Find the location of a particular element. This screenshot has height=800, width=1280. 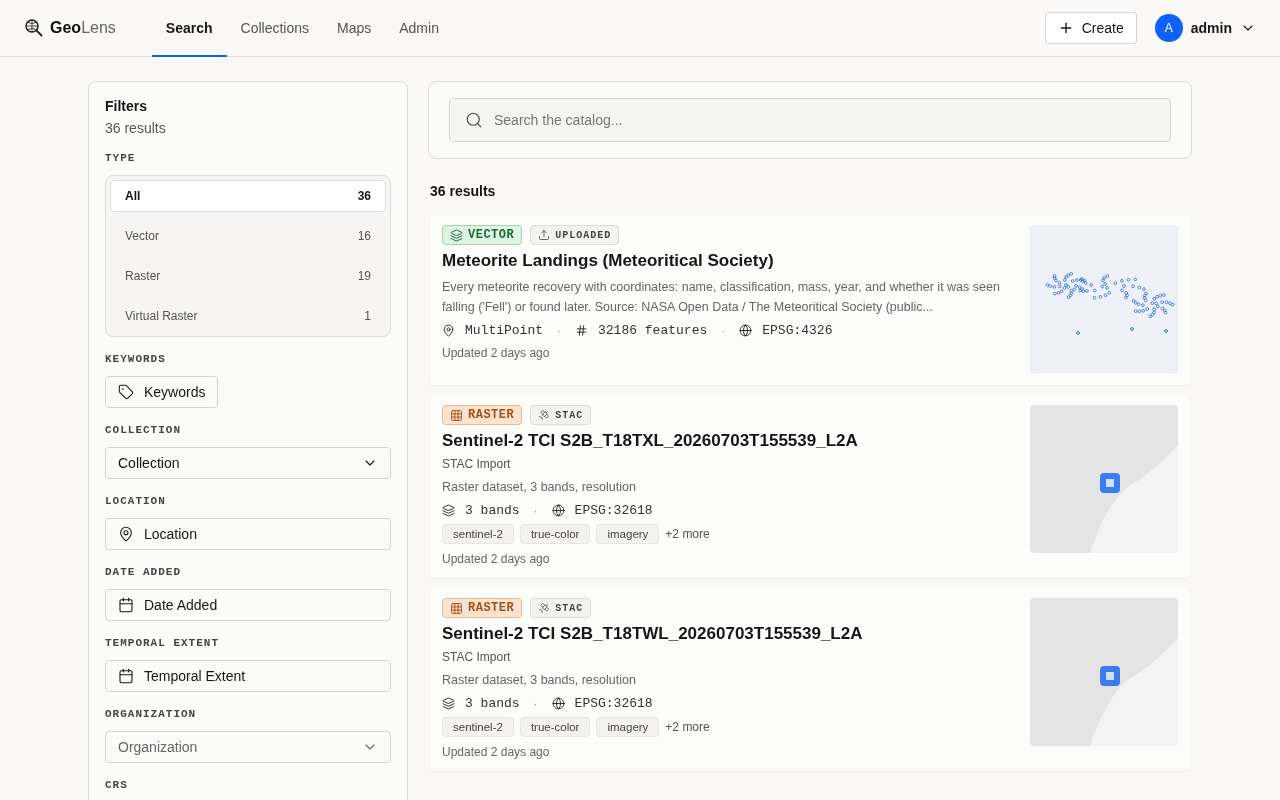

section-label: TYPE is located at coordinates (121, 158).